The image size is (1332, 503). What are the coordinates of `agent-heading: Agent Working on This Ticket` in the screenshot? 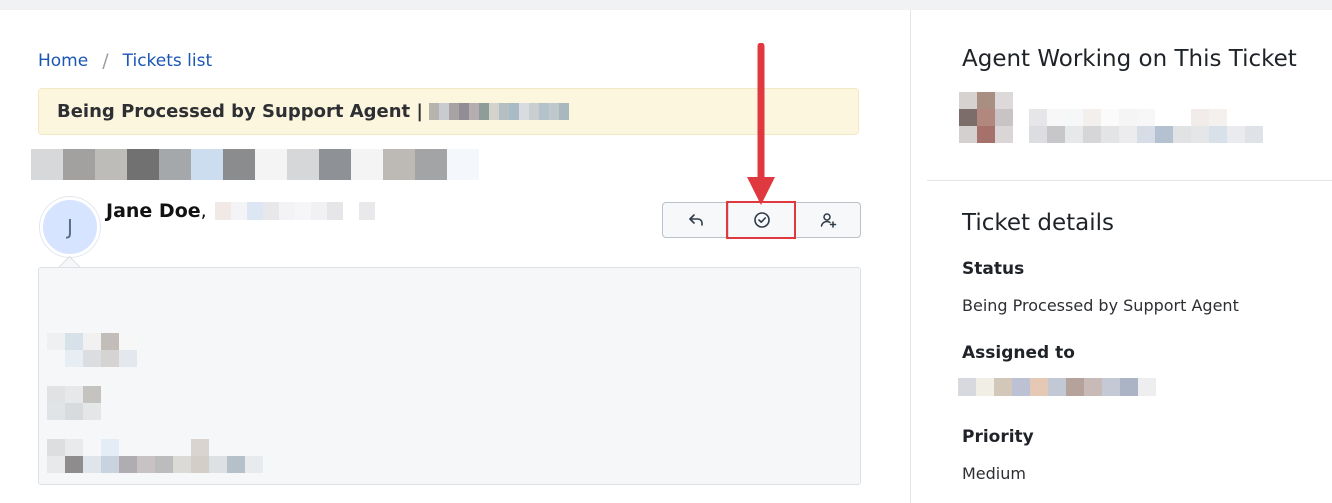 It's located at (1129, 59).